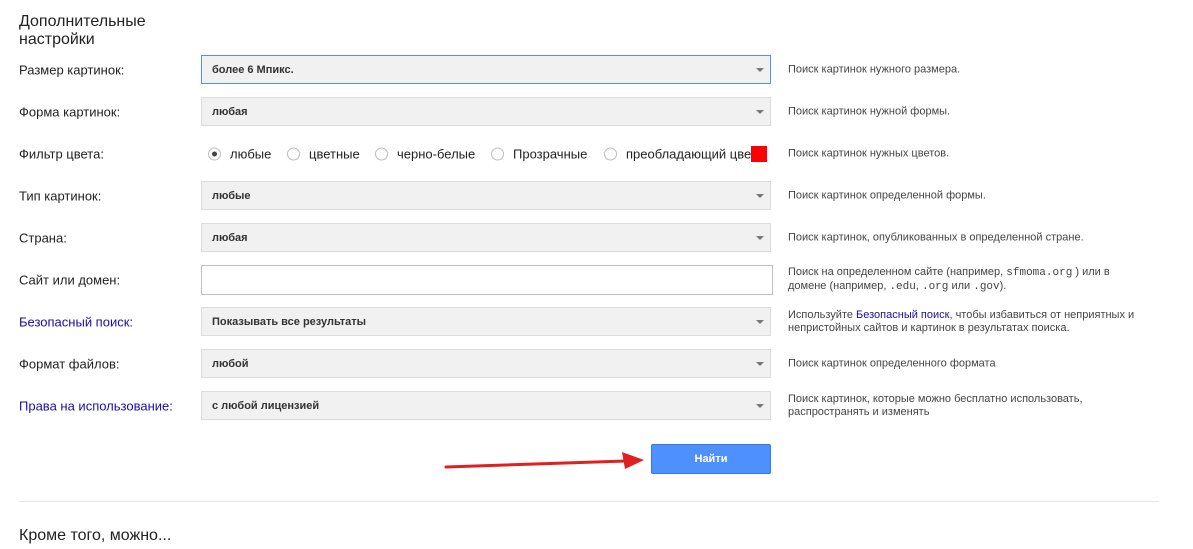 This screenshot has height=549, width=1193. Describe the element at coordinates (544, 460) in the screenshot. I see `red-arrow-annotation` at that location.